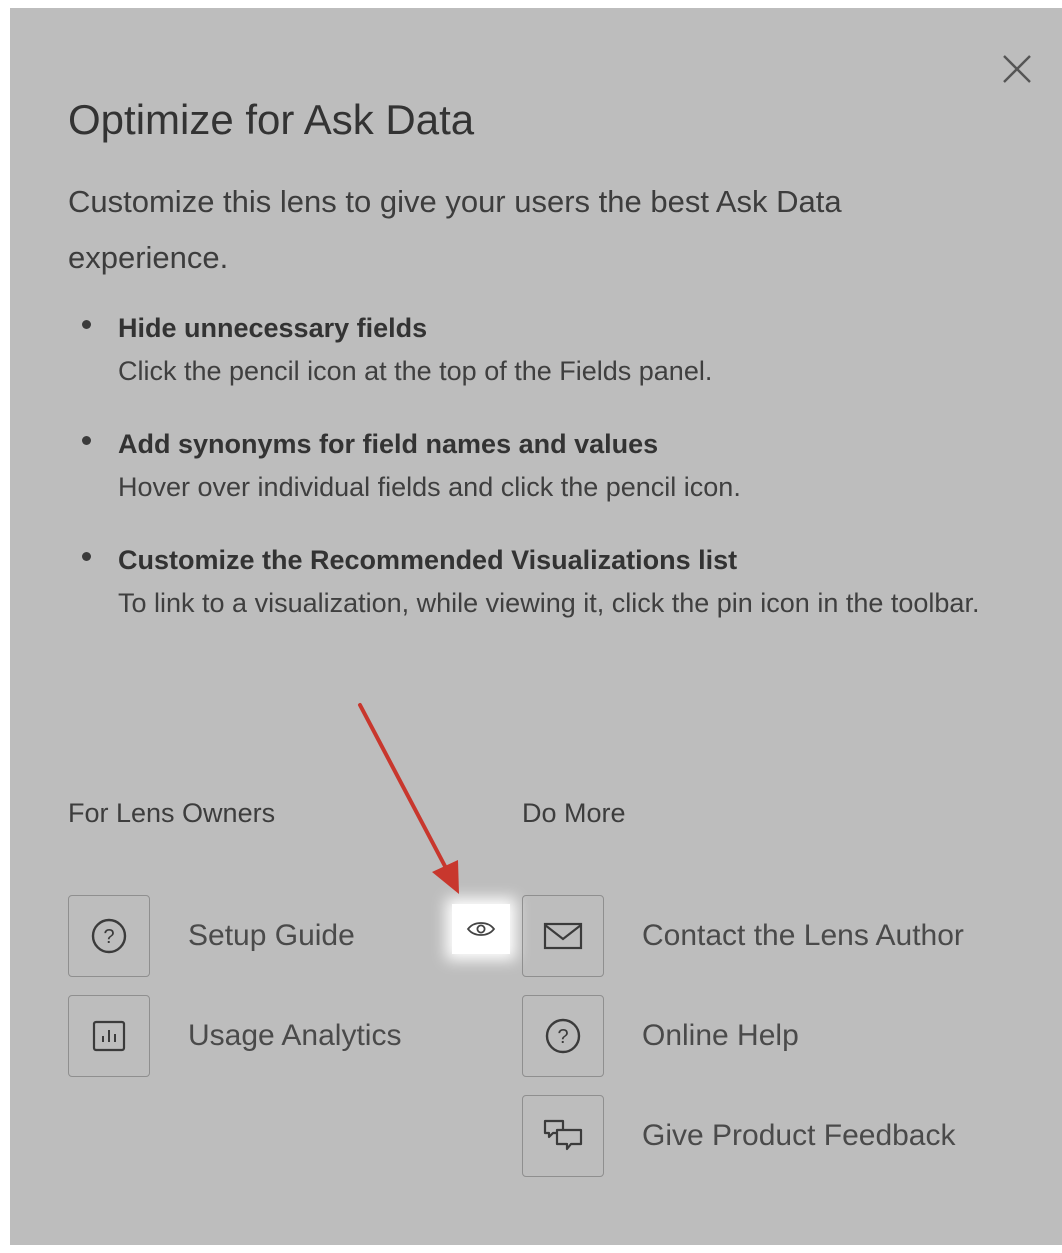 Image resolution: width=1062 pixels, height=1253 pixels. I want to click on lens-owners-heading: For Lens Owners, so click(172, 813).